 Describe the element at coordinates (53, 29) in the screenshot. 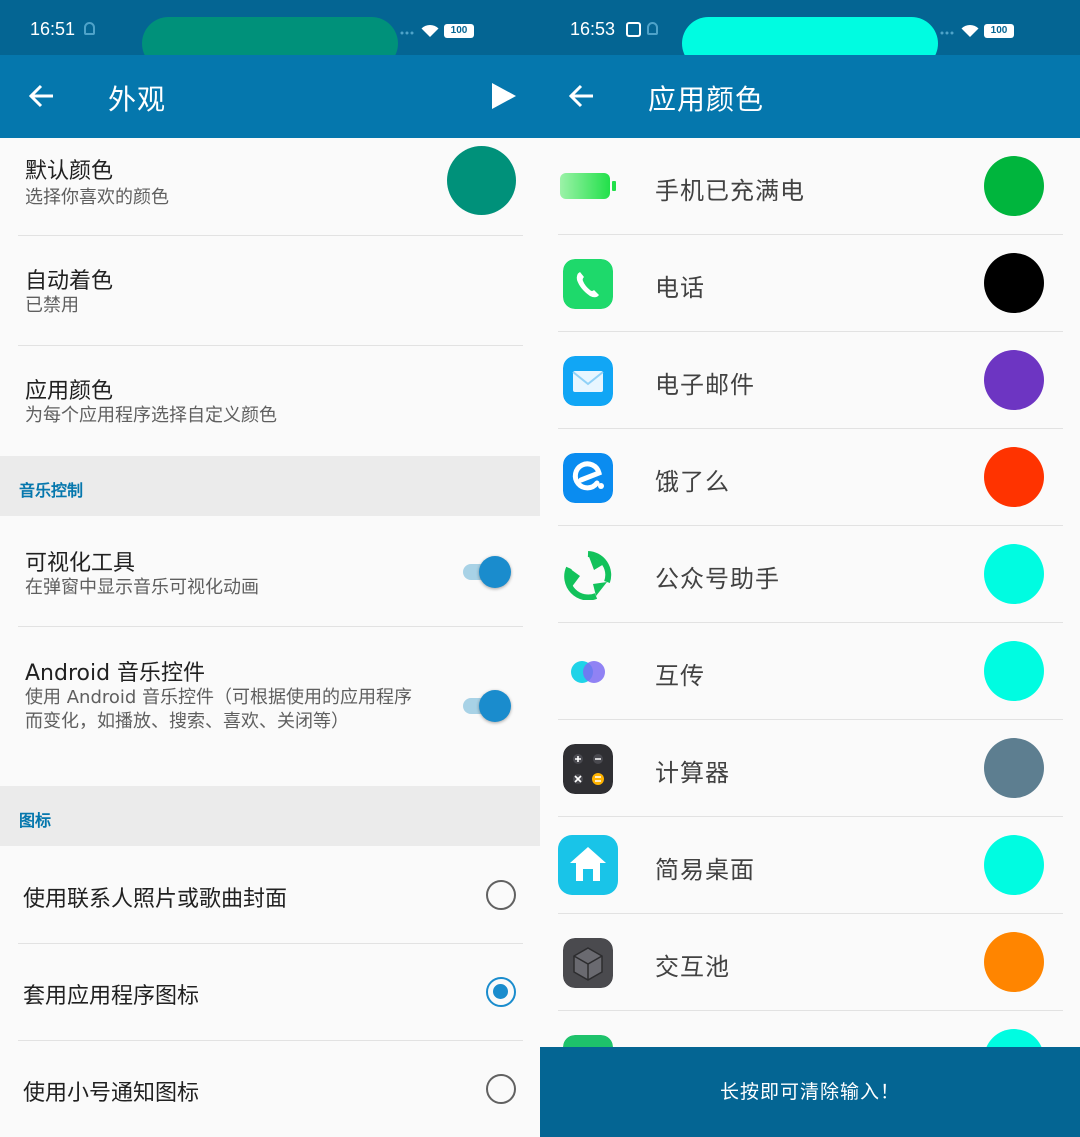

I see `status-time: 16:51` at that location.